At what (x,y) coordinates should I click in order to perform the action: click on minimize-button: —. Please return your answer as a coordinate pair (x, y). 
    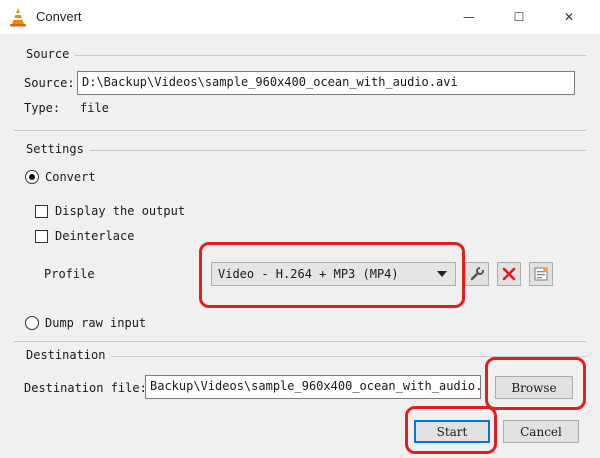
    Looking at the image, I should click on (469, 17).